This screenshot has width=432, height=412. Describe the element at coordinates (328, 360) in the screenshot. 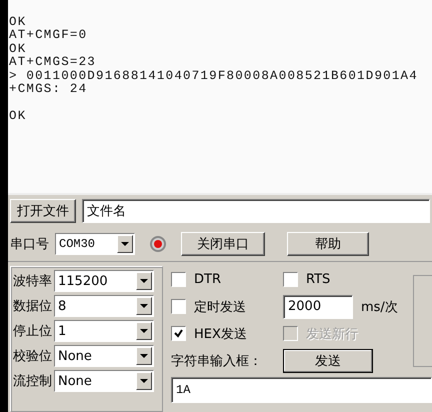

I see `send-button: 发送` at that location.